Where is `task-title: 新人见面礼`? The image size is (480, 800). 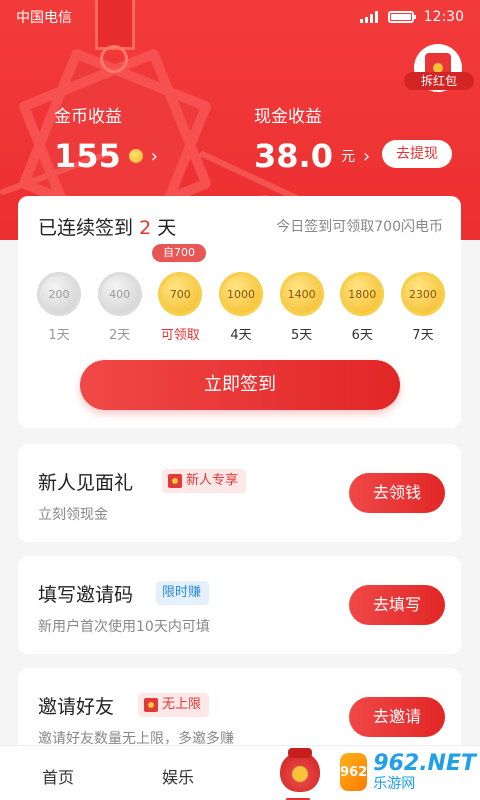 task-title: 新人见面礼 is located at coordinates (86, 483).